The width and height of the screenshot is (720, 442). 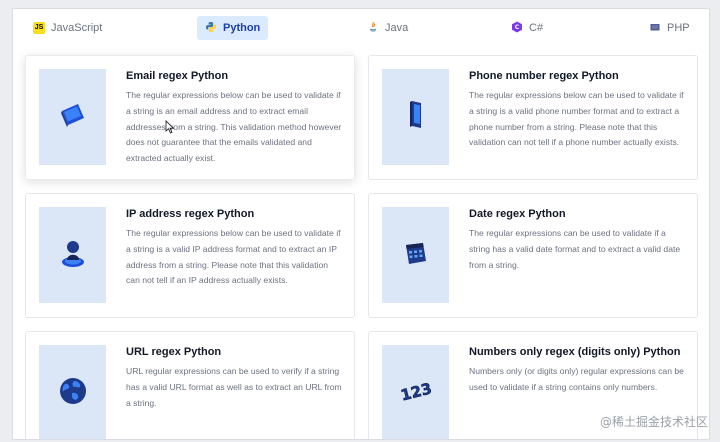 I want to click on tab-label: C#, so click(x=536, y=28).